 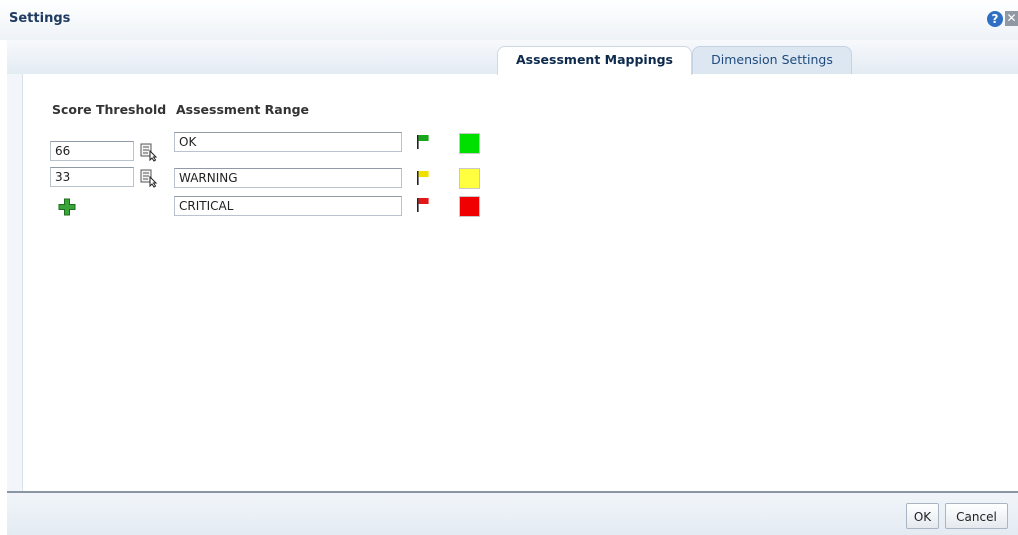 What do you see at coordinates (995, 19) in the screenshot?
I see `help-icon: ?` at bounding box center [995, 19].